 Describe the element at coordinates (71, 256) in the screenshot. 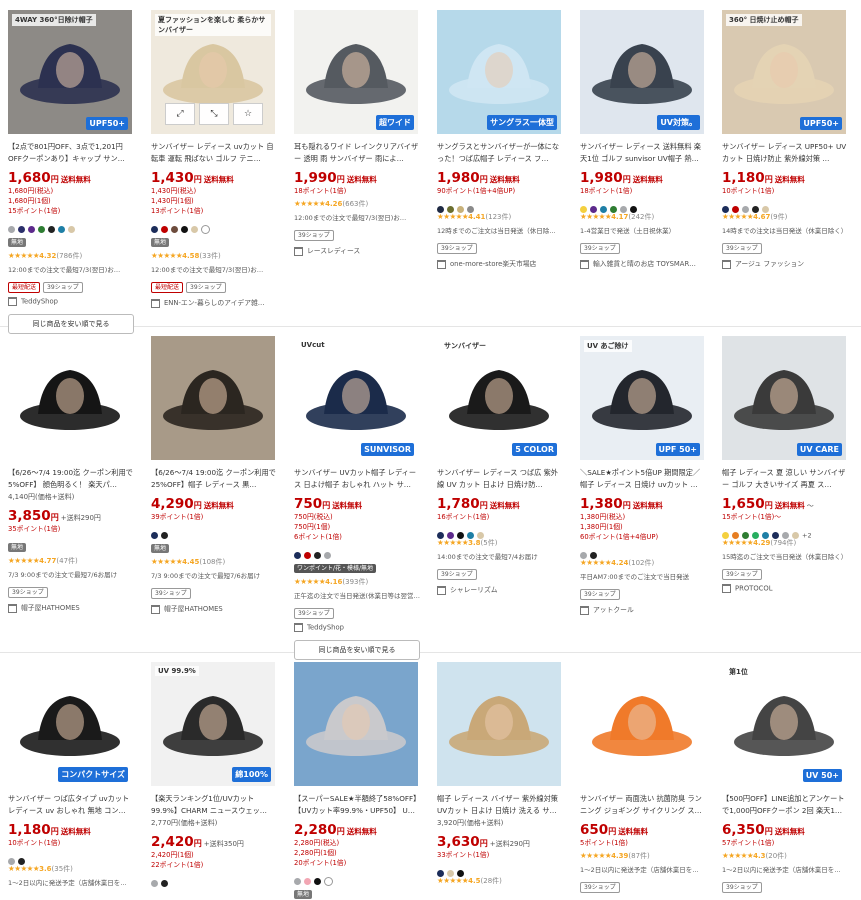

I see `rating: ★★★★★4.32(786件)` at that location.